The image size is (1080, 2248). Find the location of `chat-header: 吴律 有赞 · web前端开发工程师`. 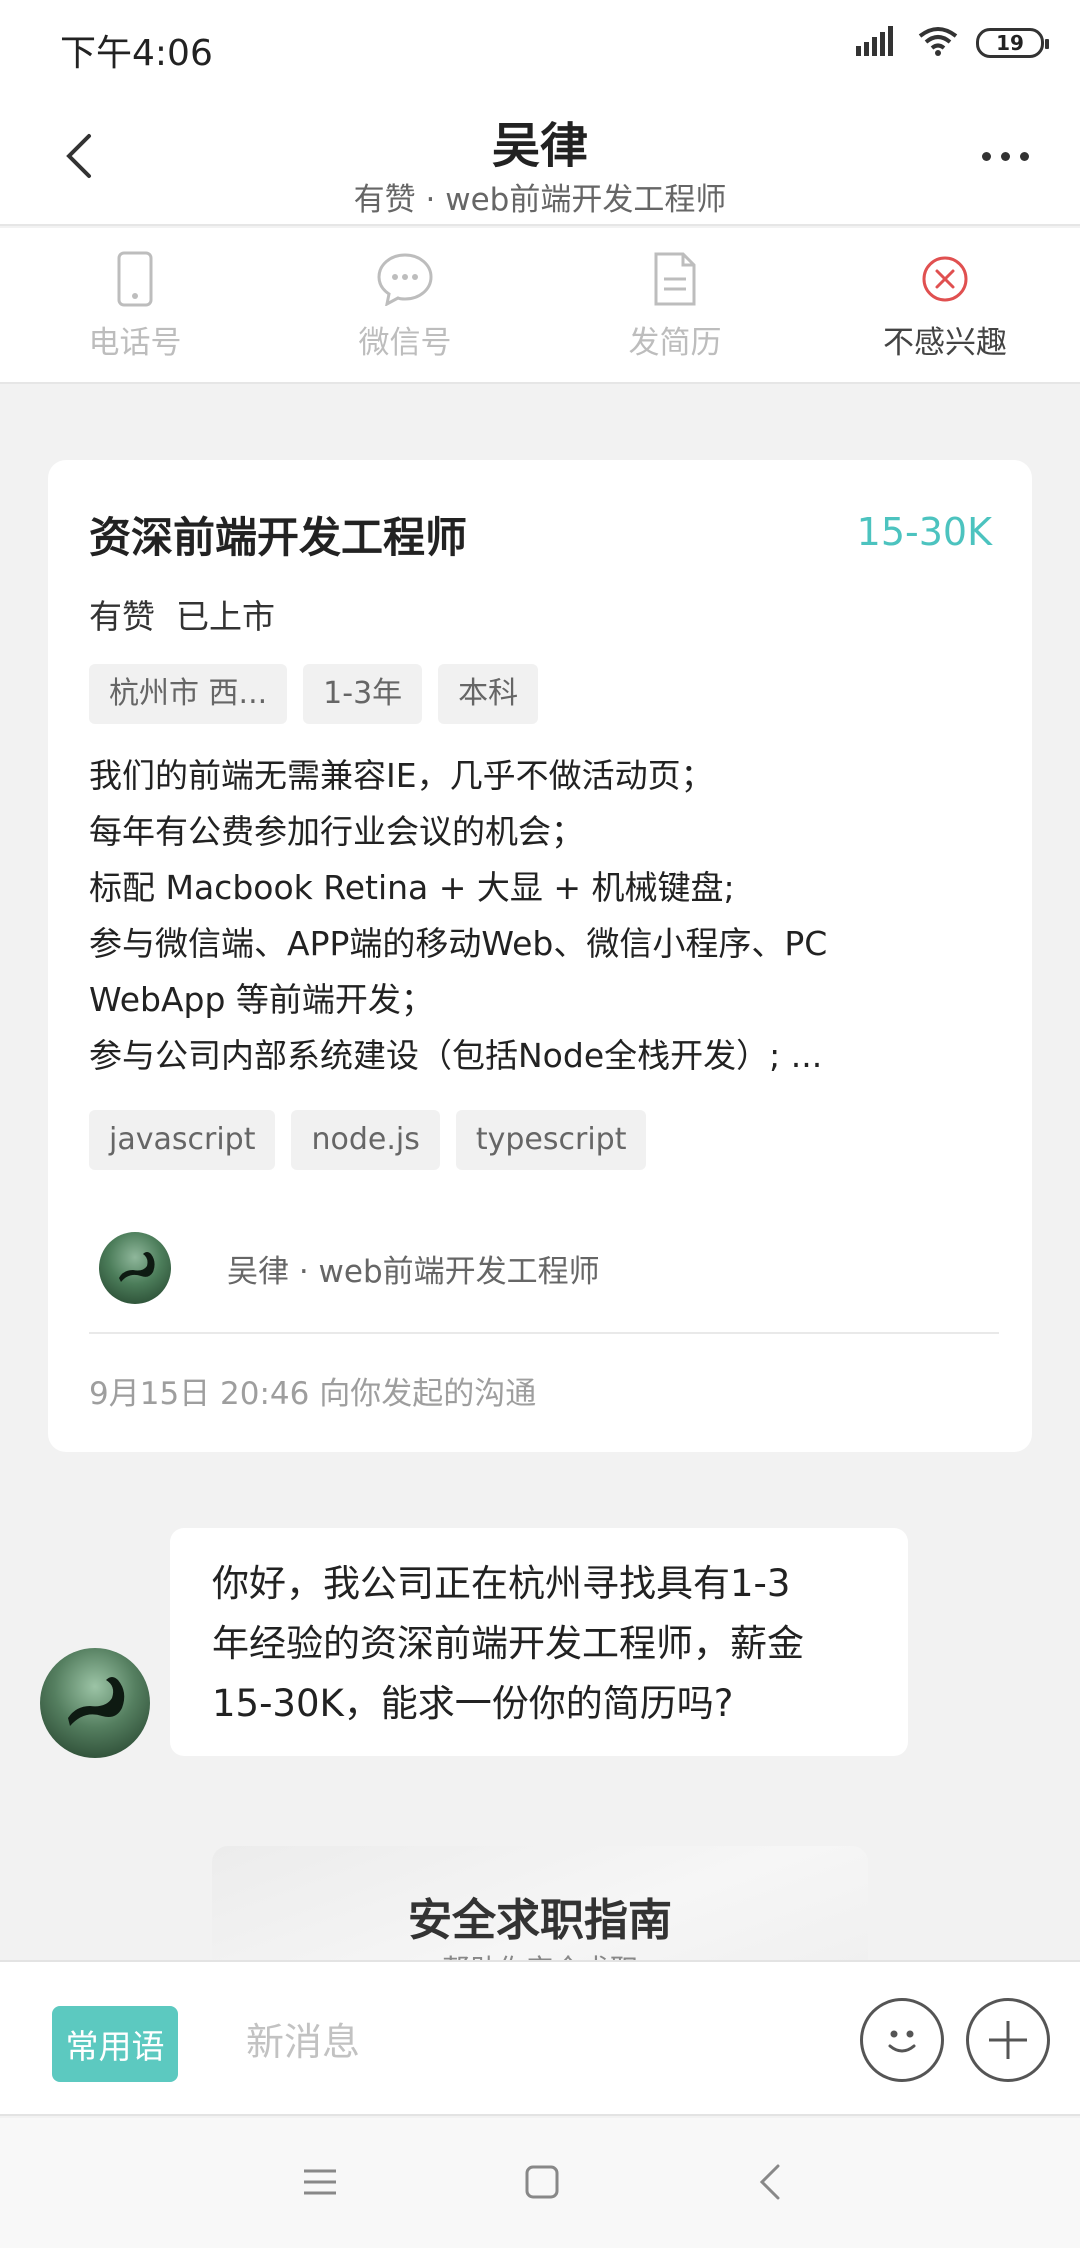

chat-header: 吴律 有赞 · web前端开发工程师 is located at coordinates (540, 159).